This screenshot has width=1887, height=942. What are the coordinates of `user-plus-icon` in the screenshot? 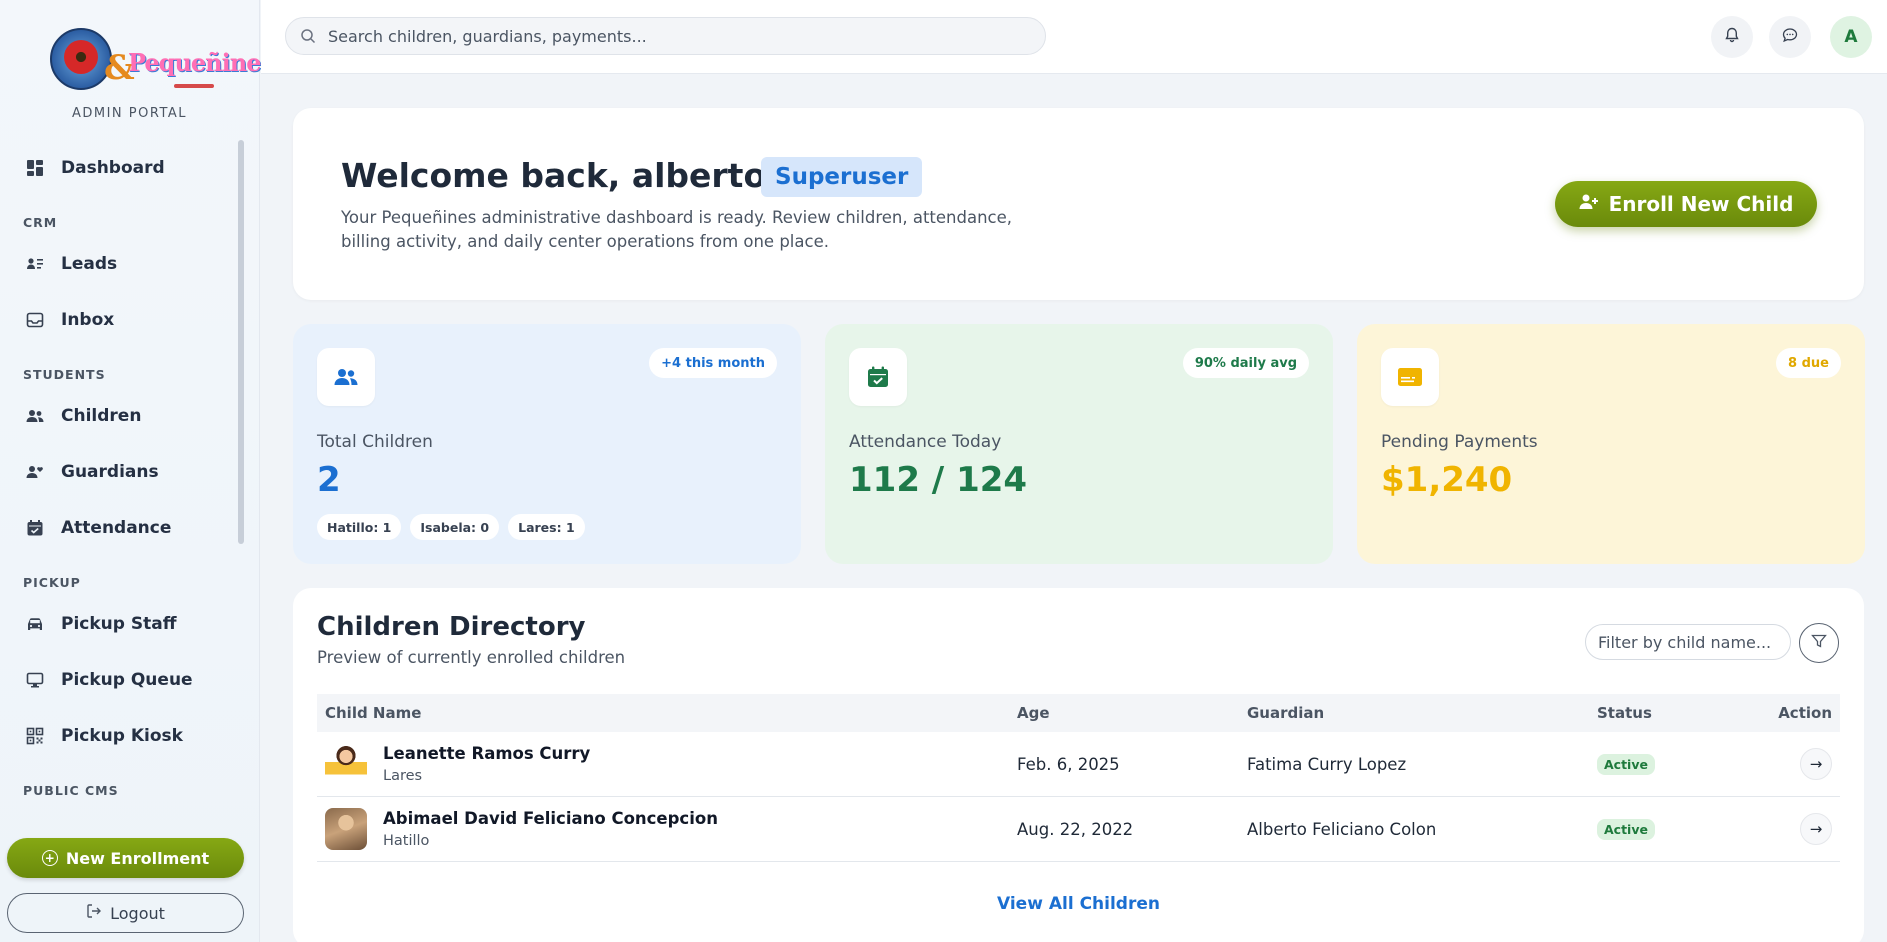 It's located at (1589, 204).